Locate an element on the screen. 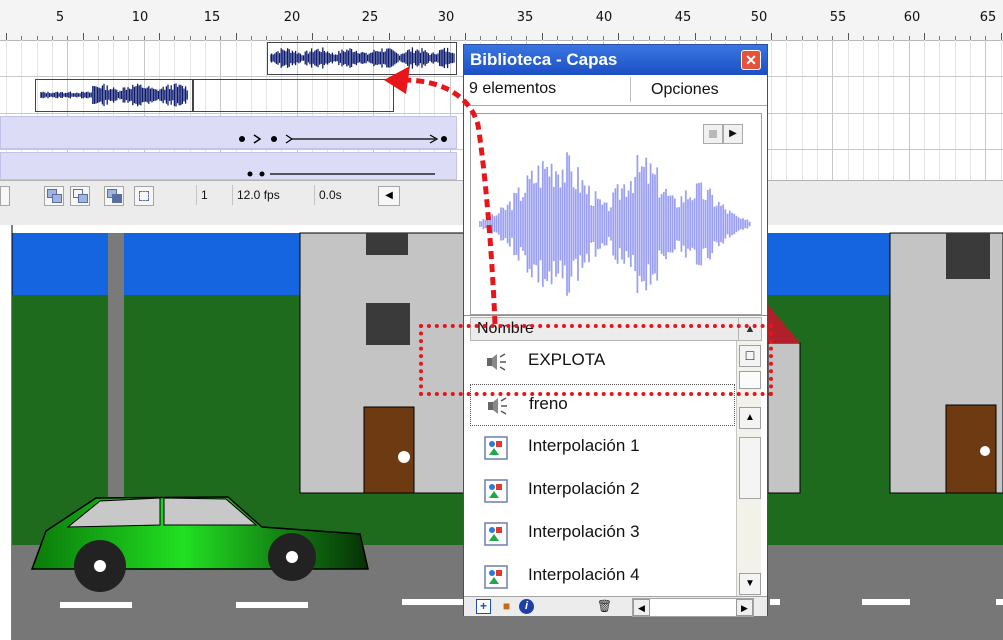 The width and height of the screenshot is (1003, 640). annotation-arrow-line is located at coordinates (450, 201).